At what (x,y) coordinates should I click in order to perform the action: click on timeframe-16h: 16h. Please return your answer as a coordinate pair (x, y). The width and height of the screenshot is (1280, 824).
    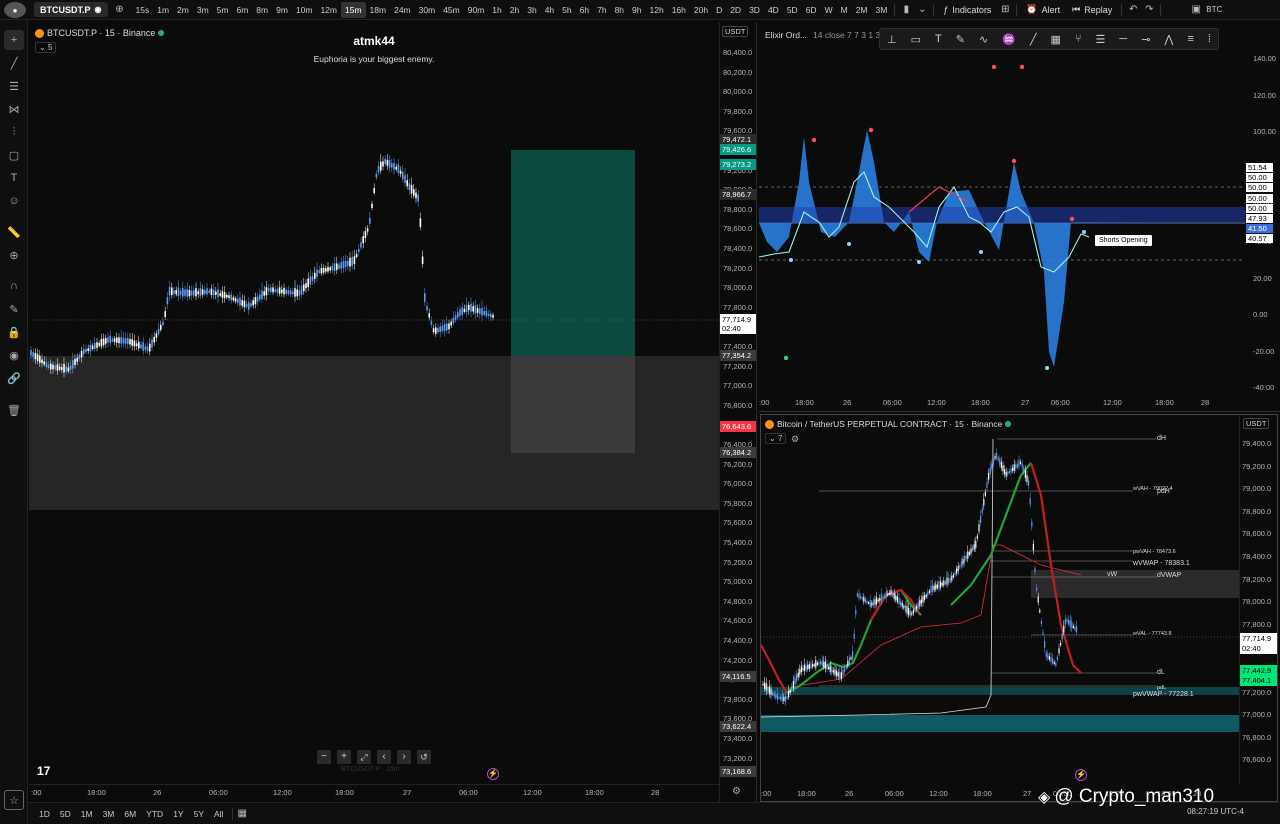
    Looking at the image, I should click on (679, 10).